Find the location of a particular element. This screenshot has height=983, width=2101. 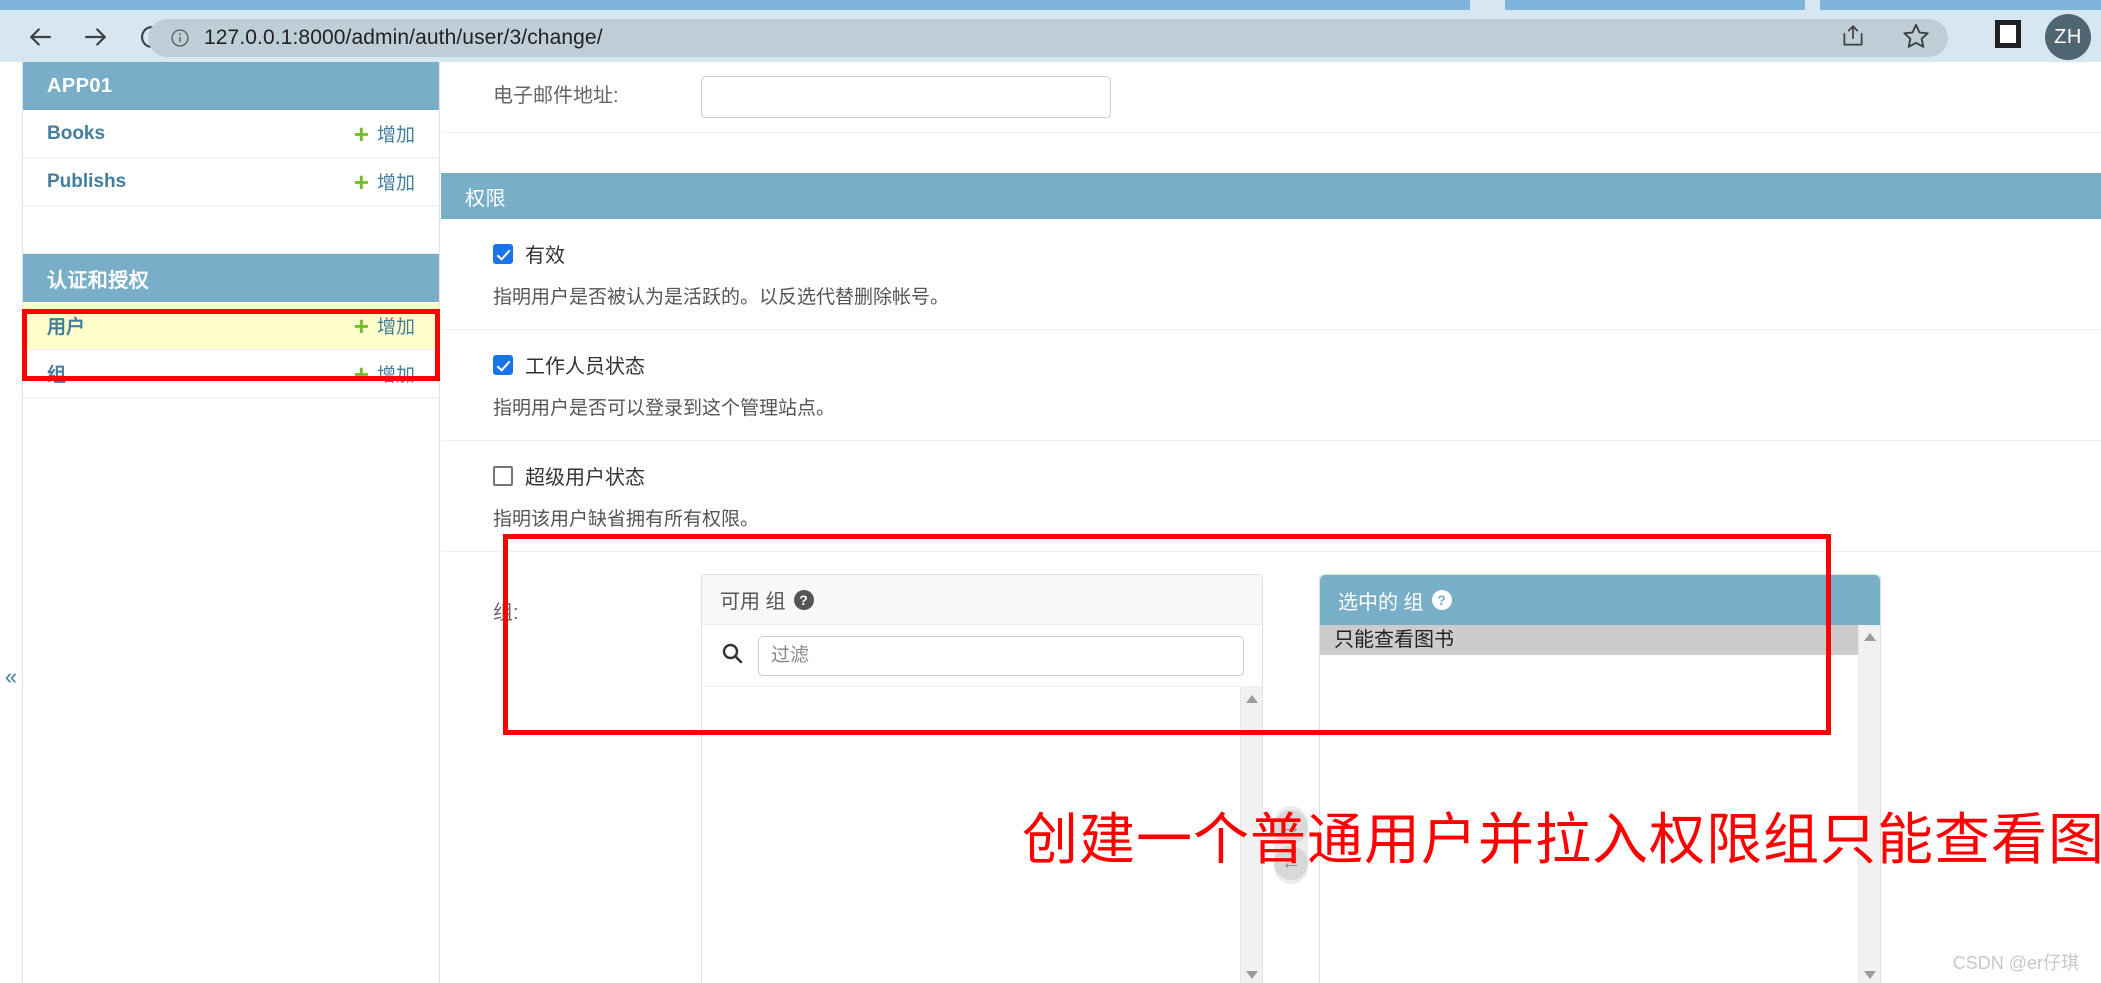

share-icon is located at coordinates (1853, 38).